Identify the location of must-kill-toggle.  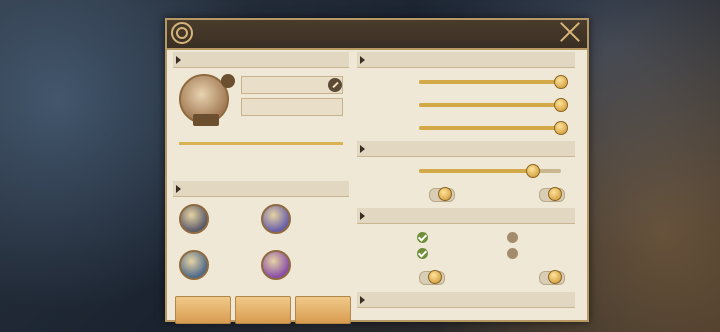
(552, 277).